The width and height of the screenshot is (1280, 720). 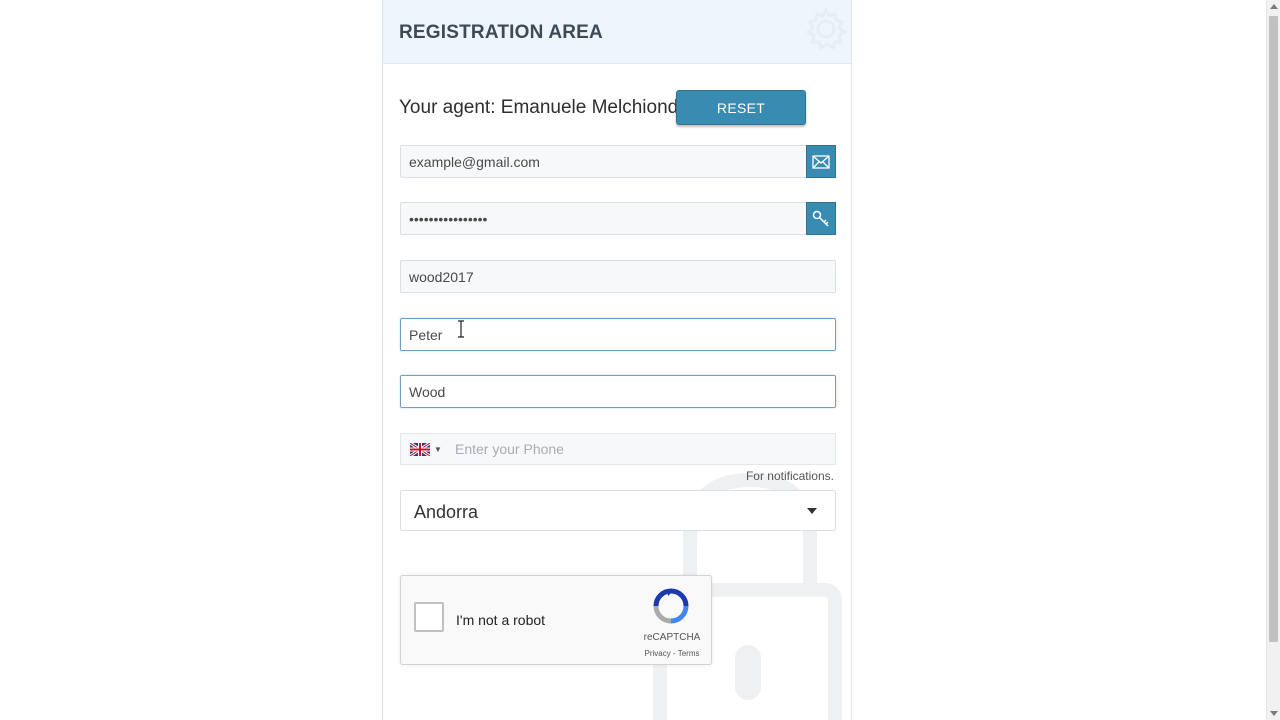 I want to click on scrollbar-thumb, so click(x=1273, y=329).